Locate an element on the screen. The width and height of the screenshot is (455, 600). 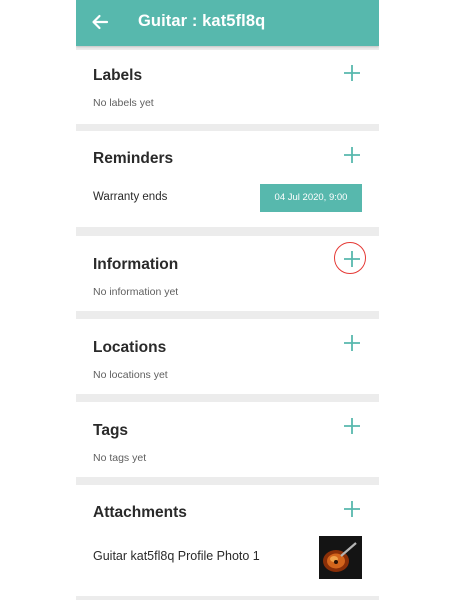
locations-empty-text: No locations yet is located at coordinates (130, 375).